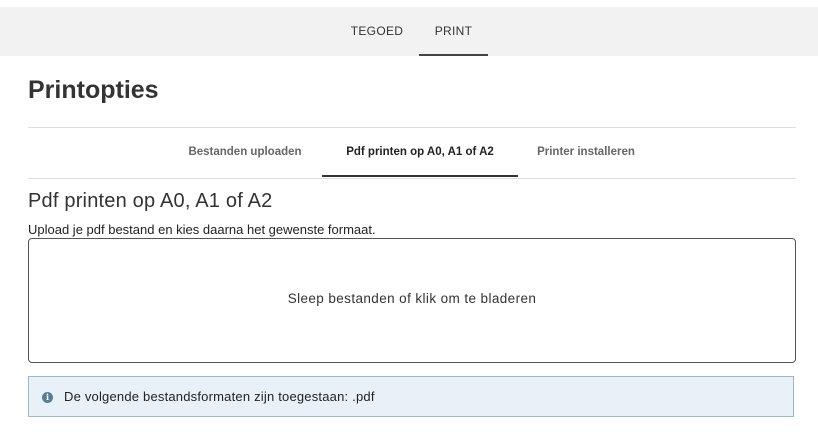 Image resolution: width=818 pixels, height=436 pixels. I want to click on dropzone-text: Sleep bestanden of klik om te bladeren, so click(412, 298).